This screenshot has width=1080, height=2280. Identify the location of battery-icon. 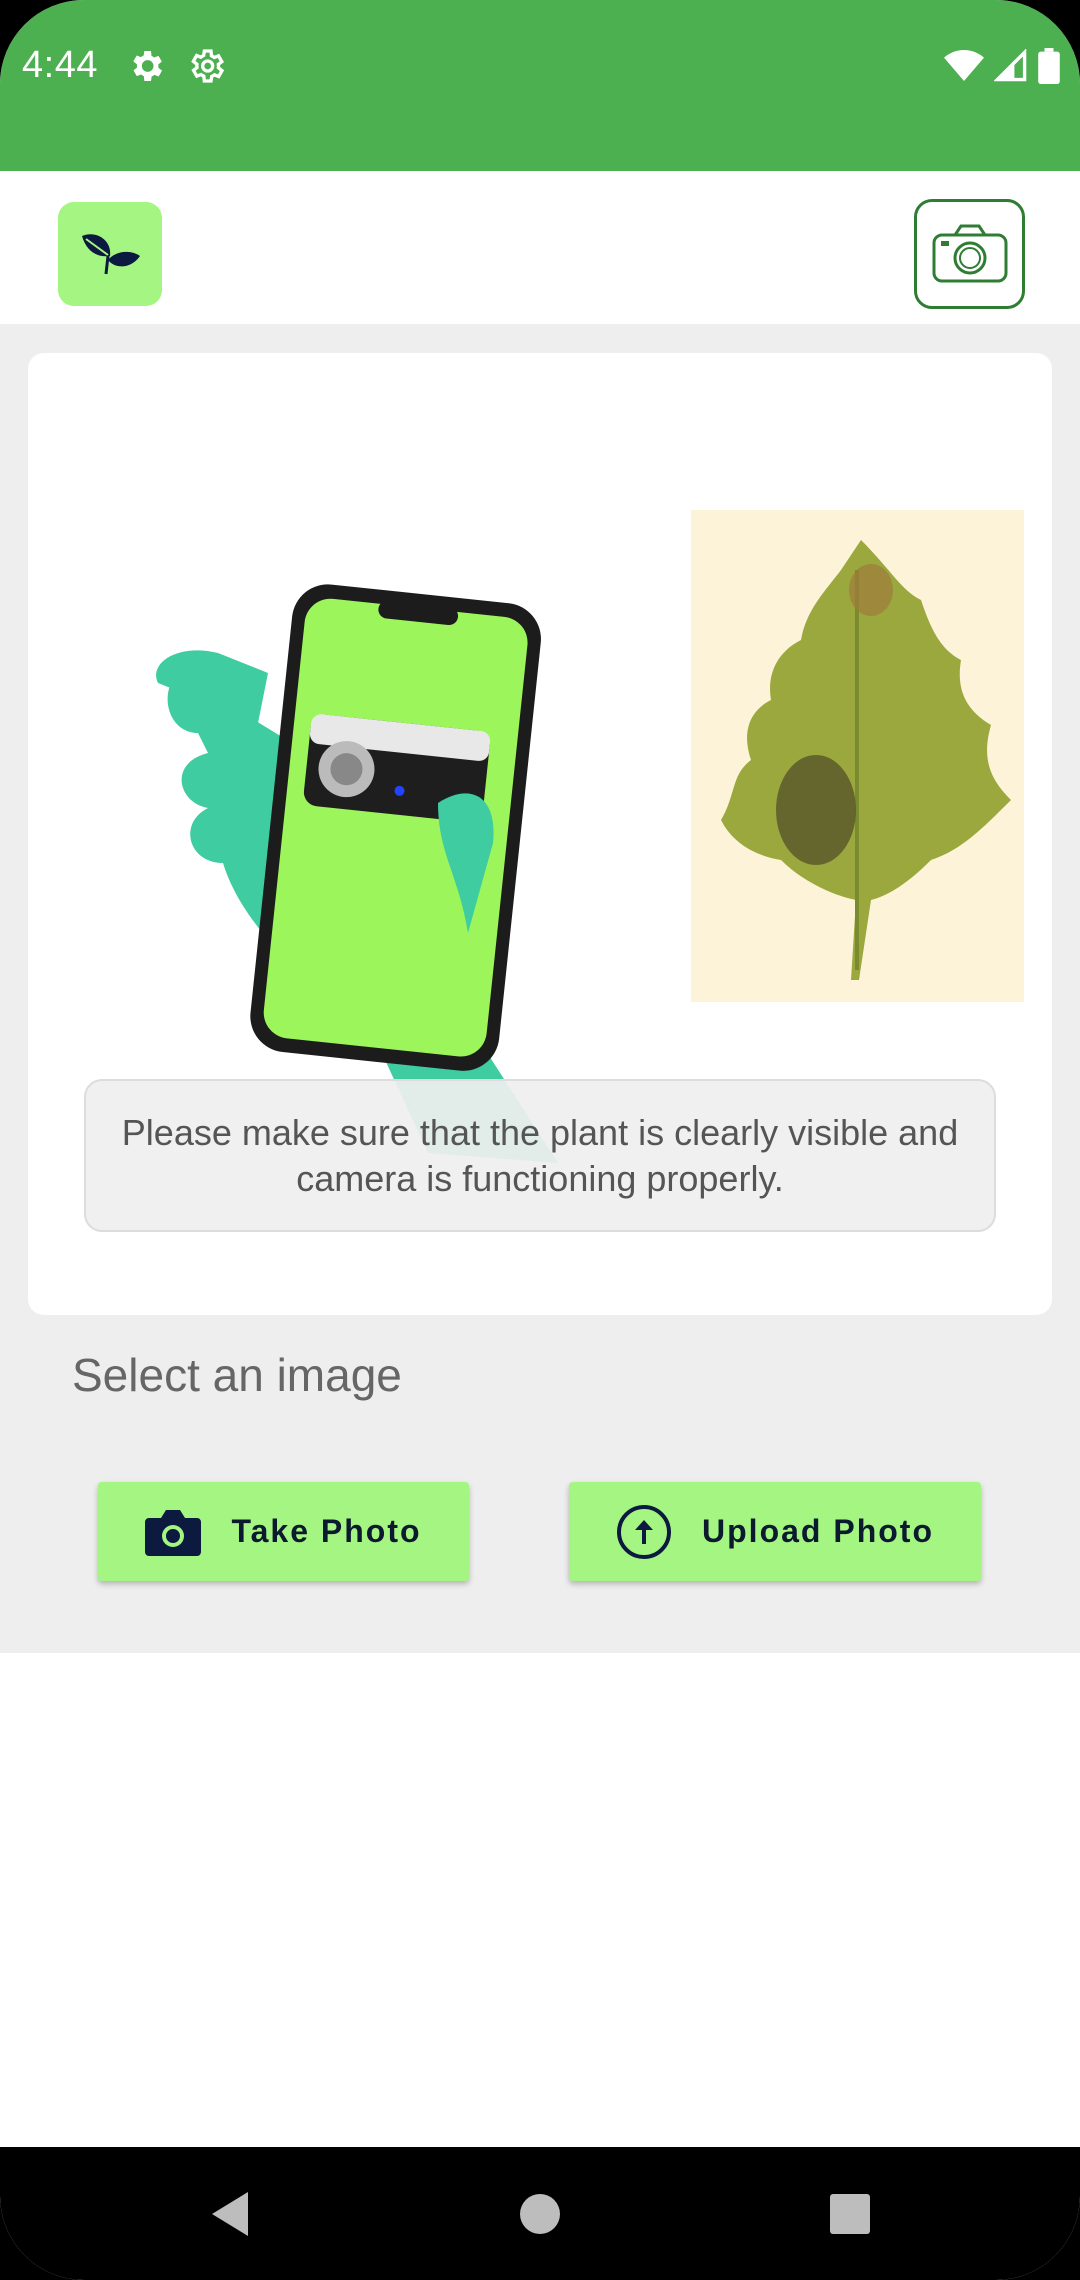
(1049, 66).